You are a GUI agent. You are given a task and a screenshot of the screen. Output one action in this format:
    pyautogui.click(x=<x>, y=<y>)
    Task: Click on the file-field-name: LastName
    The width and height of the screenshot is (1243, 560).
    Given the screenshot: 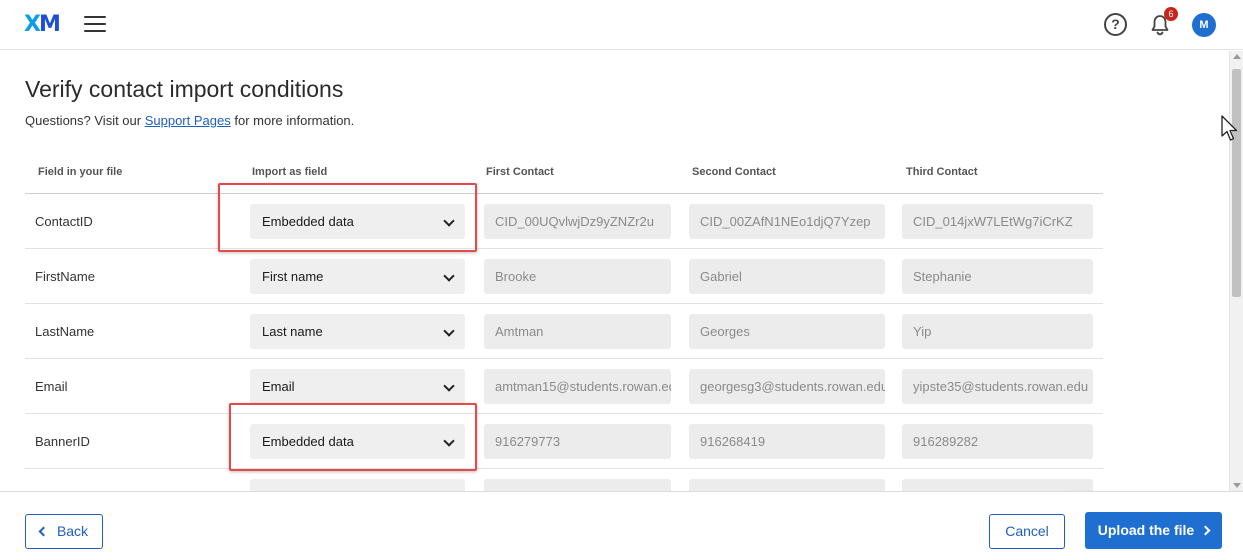 What is the action you would take?
    pyautogui.click(x=65, y=331)
    